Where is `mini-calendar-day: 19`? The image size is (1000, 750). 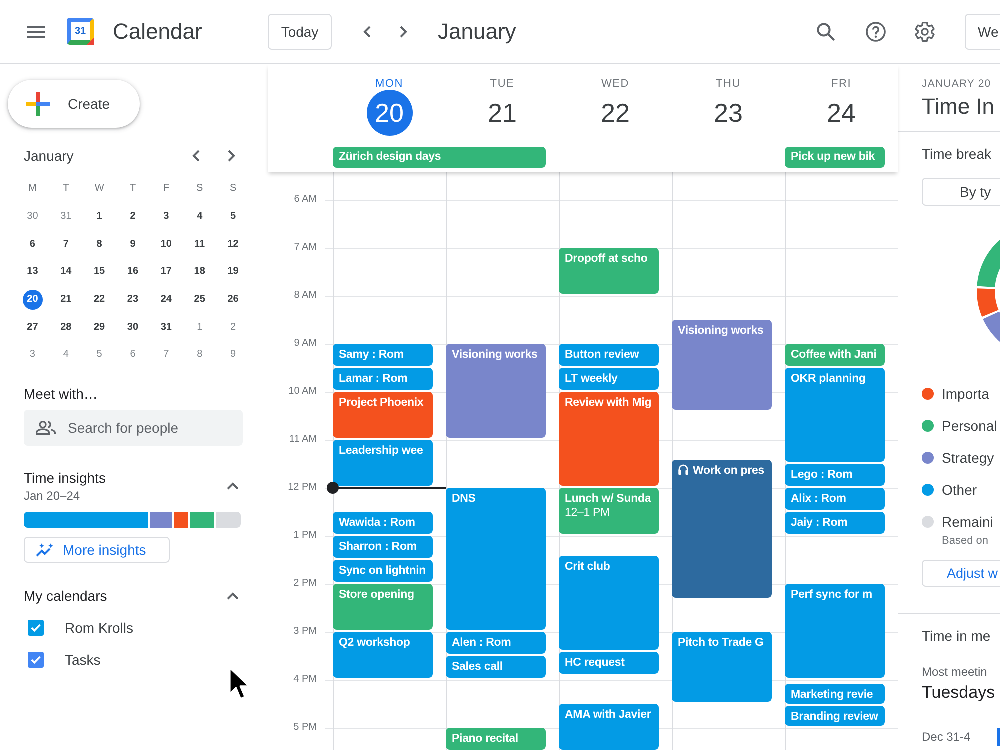 mini-calendar-day: 19 is located at coordinates (233, 272).